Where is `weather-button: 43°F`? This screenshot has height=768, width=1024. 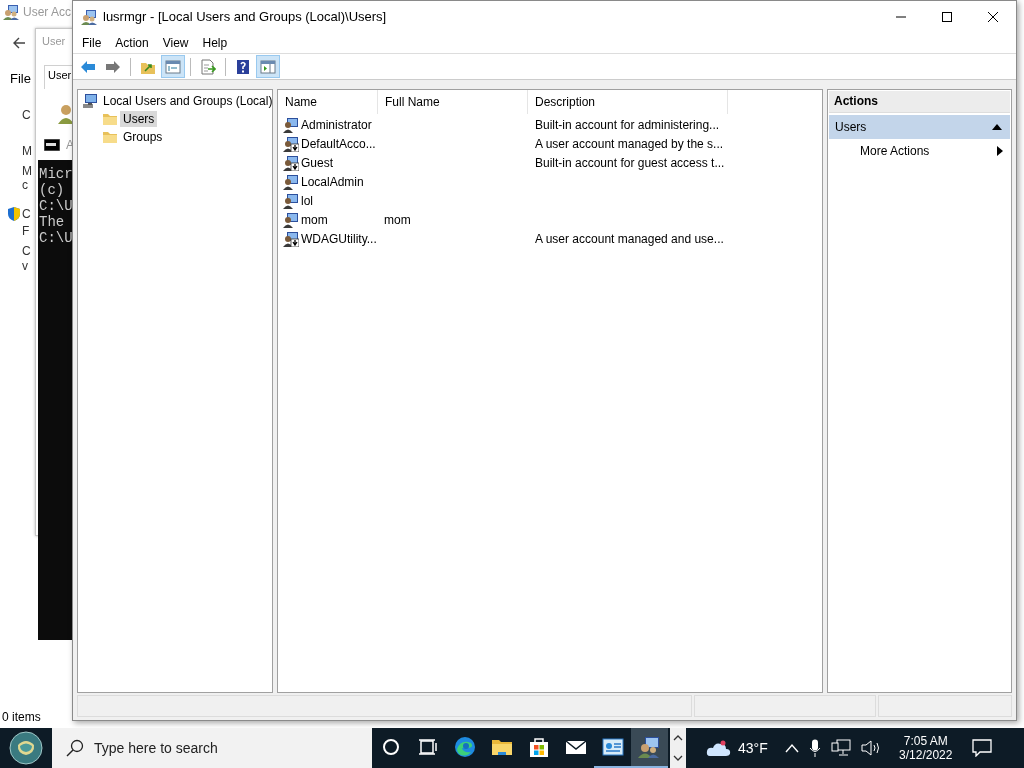
weather-button: 43°F is located at coordinates (737, 748).